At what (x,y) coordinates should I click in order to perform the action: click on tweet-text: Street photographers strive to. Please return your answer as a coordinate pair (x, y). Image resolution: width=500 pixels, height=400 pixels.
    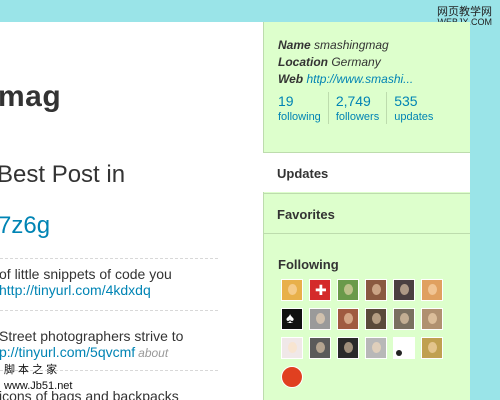
    Looking at the image, I should click on (92, 336).